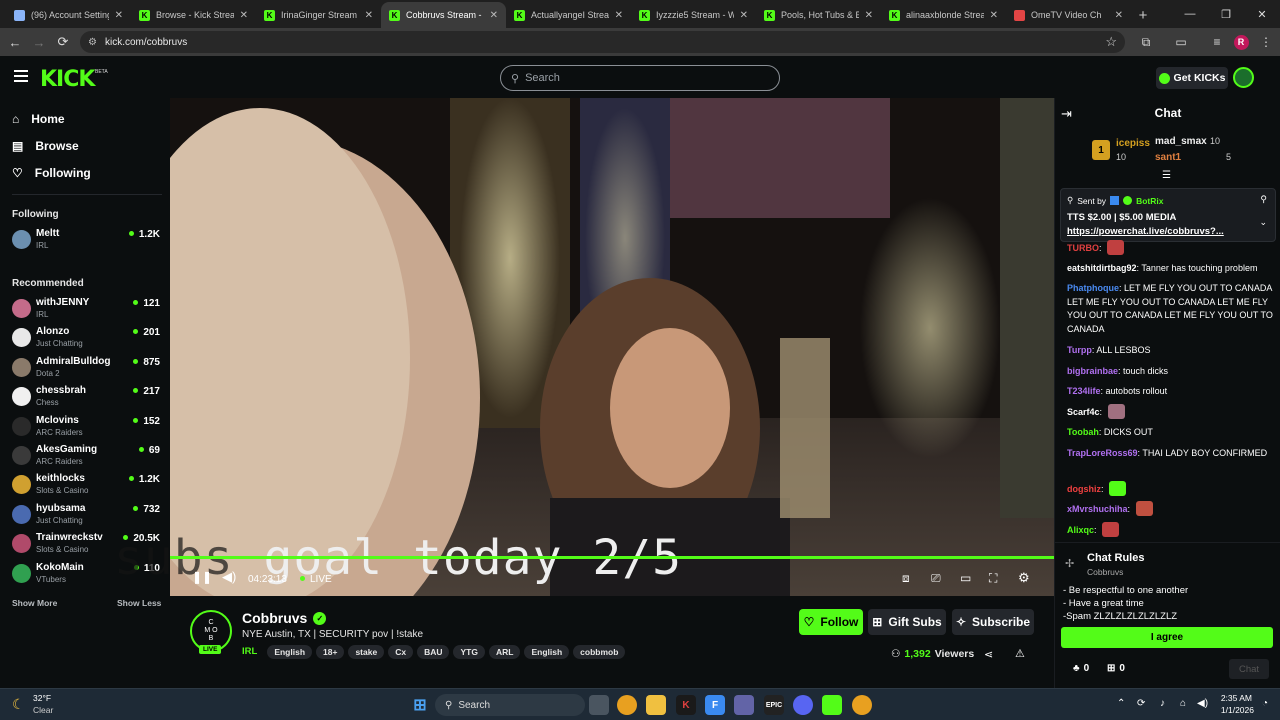  I want to click on chrome-profile-icon, so click(862, 705).